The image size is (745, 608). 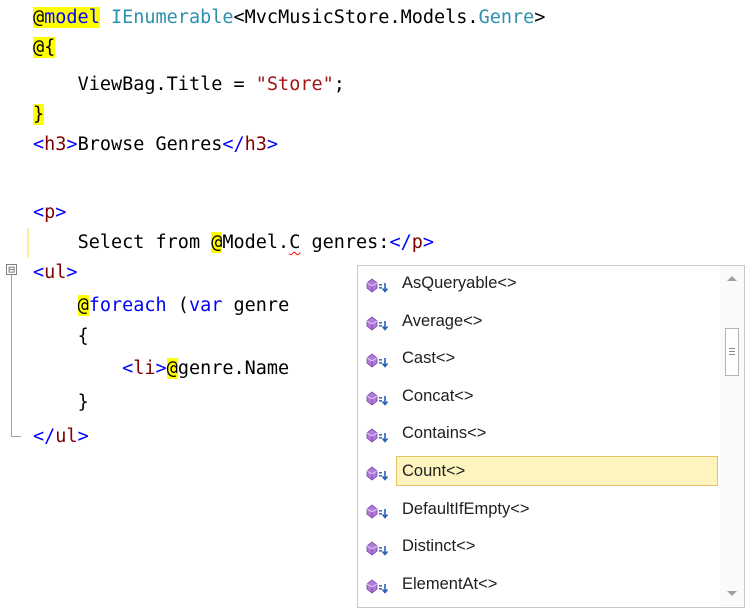 What do you see at coordinates (233, 368) in the screenshot?
I see `code-text: genre.Name` at bounding box center [233, 368].